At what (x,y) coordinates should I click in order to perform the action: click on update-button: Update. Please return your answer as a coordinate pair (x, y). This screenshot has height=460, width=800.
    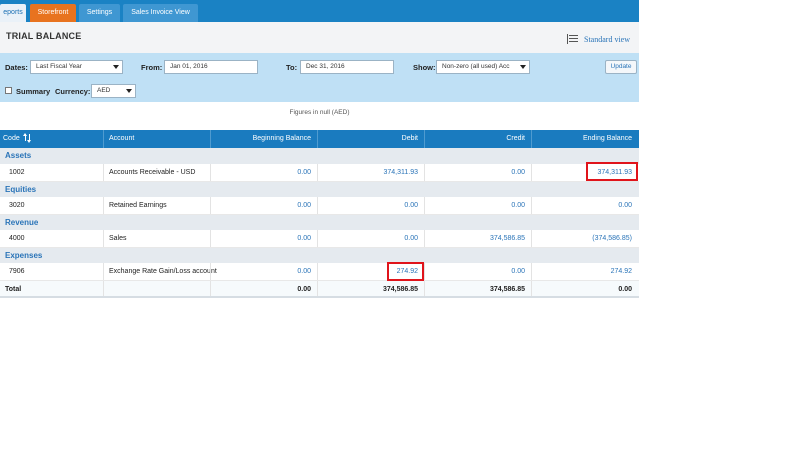
    Looking at the image, I should click on (621, 67).